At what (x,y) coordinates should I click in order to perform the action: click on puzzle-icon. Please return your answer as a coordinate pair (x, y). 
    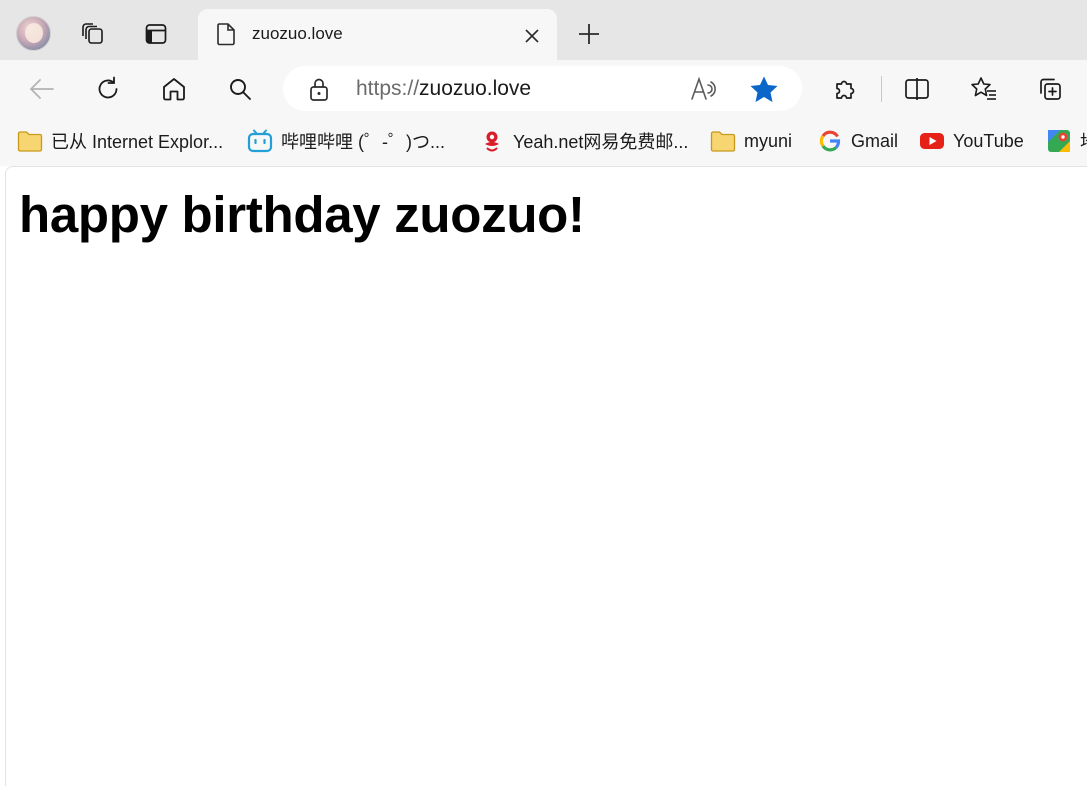
    Looking at the image, I should click on (845, 89).